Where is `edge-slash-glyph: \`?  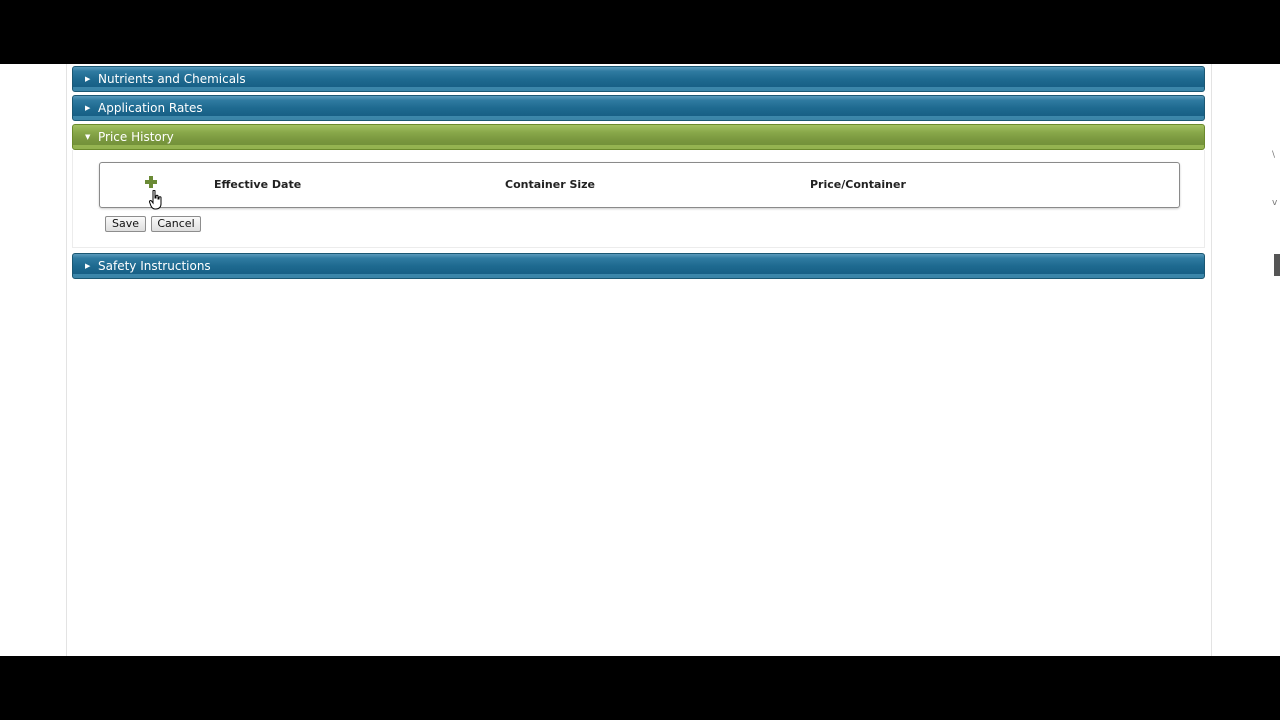
edge-slash-glyph: \ is located at coordinates (1274, 155).